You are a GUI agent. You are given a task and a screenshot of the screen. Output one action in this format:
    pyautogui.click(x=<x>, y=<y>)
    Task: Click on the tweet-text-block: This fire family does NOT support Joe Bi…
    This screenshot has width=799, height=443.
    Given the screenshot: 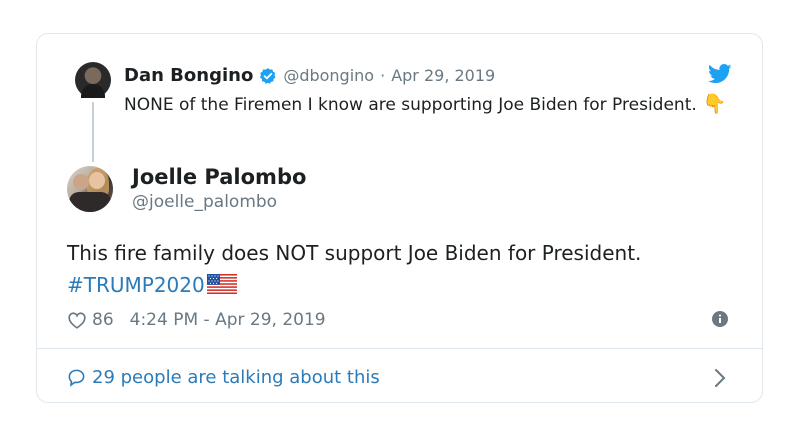 What is the action you would take?
    pyautogui.click(x=397, y=269)
    